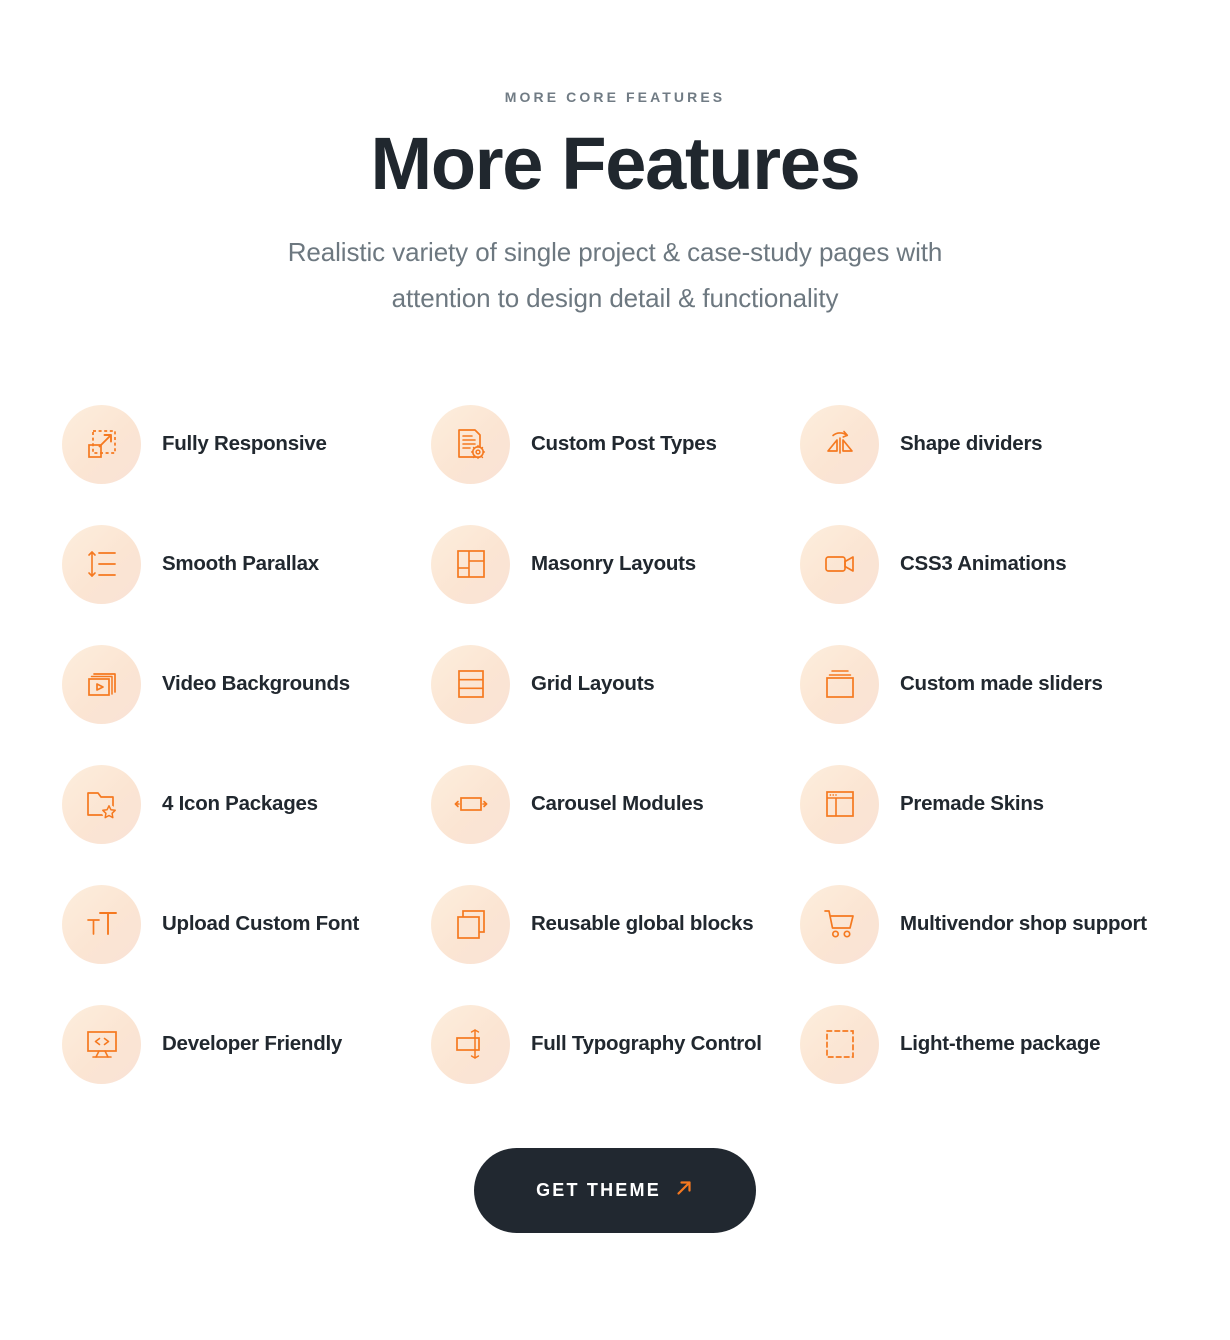 The width and height of the screenshot is (1230, 1340). What do you see at coordinates (839, 1044) in the screenshot?
I see `dashed-square-icon` at bounding box center [839, 1044].